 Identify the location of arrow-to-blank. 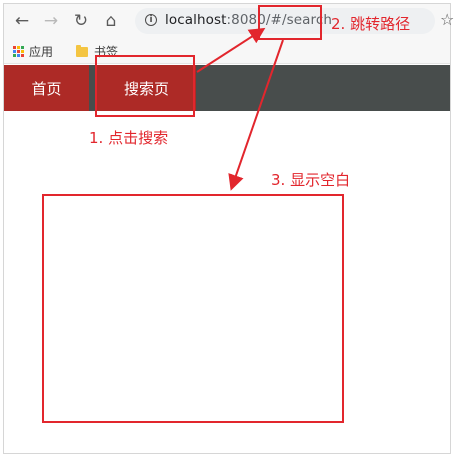
(256, 115).